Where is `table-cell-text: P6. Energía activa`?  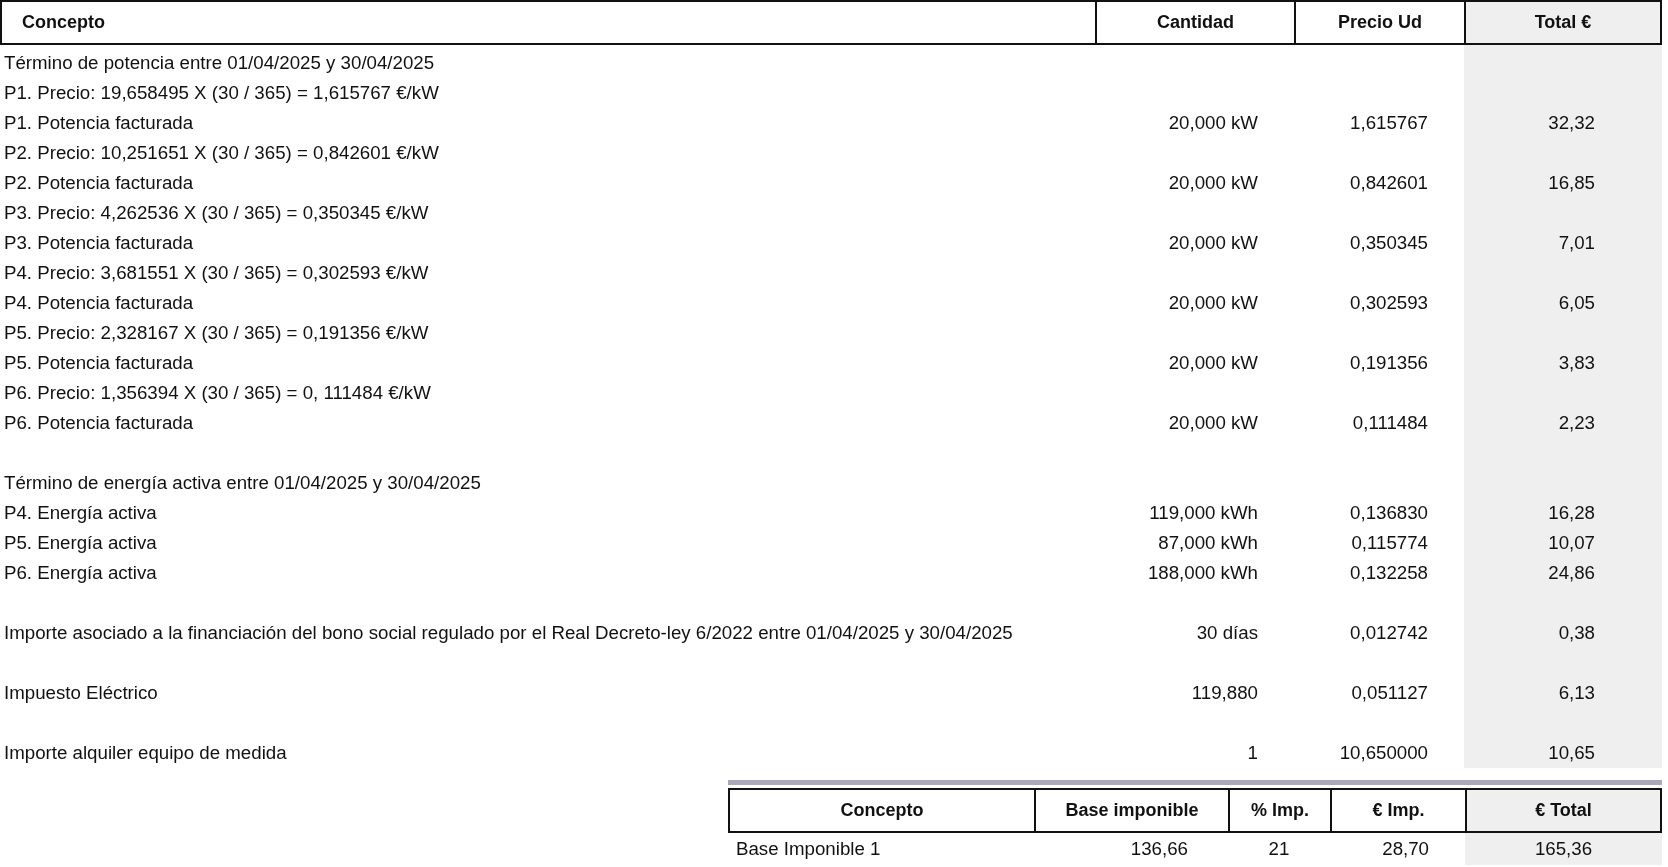
table-cell-text: P6. Energía activa is located at coordinates (80, 572).